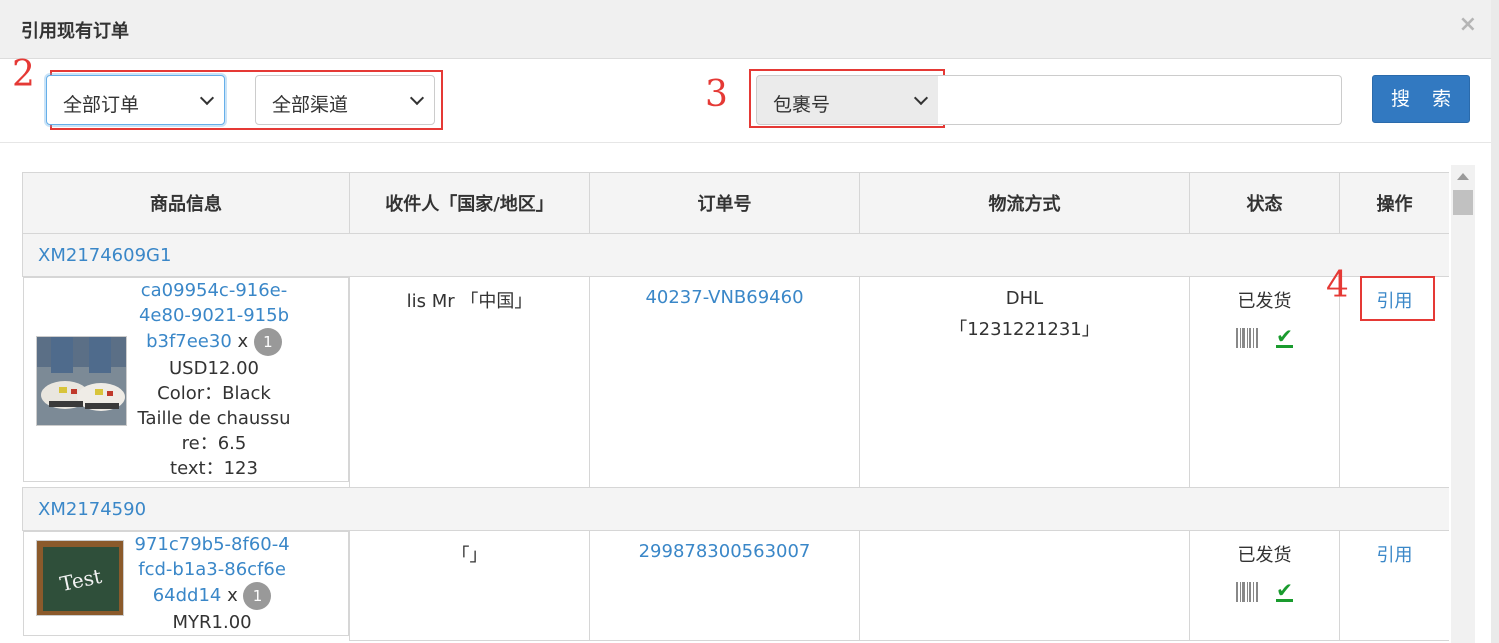 This screenshot has width=1499, height=643. I want to click on sku-line: fcd-b1a3-86cf6e, so click(212, 569).